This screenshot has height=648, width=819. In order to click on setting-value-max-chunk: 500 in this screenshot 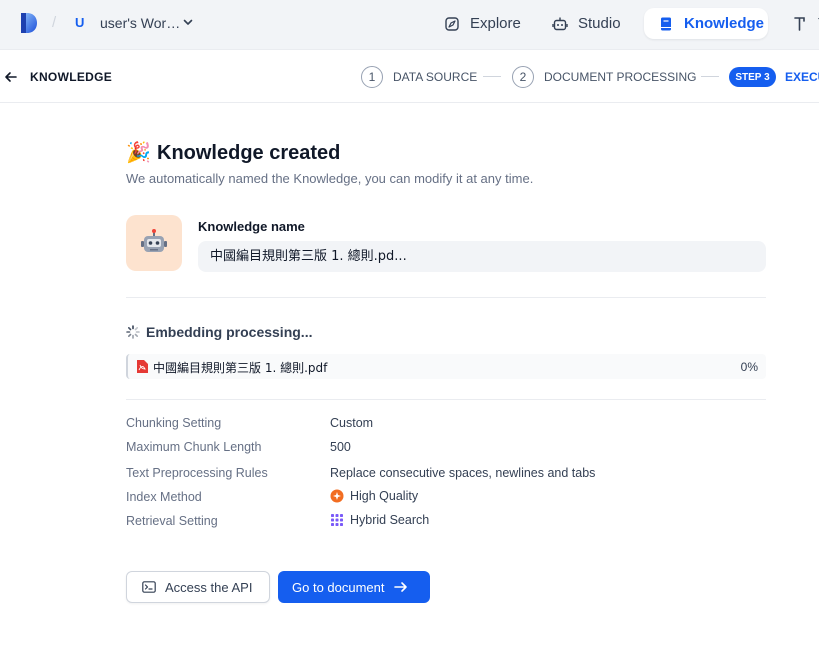, I will do `click(340, 447)`.